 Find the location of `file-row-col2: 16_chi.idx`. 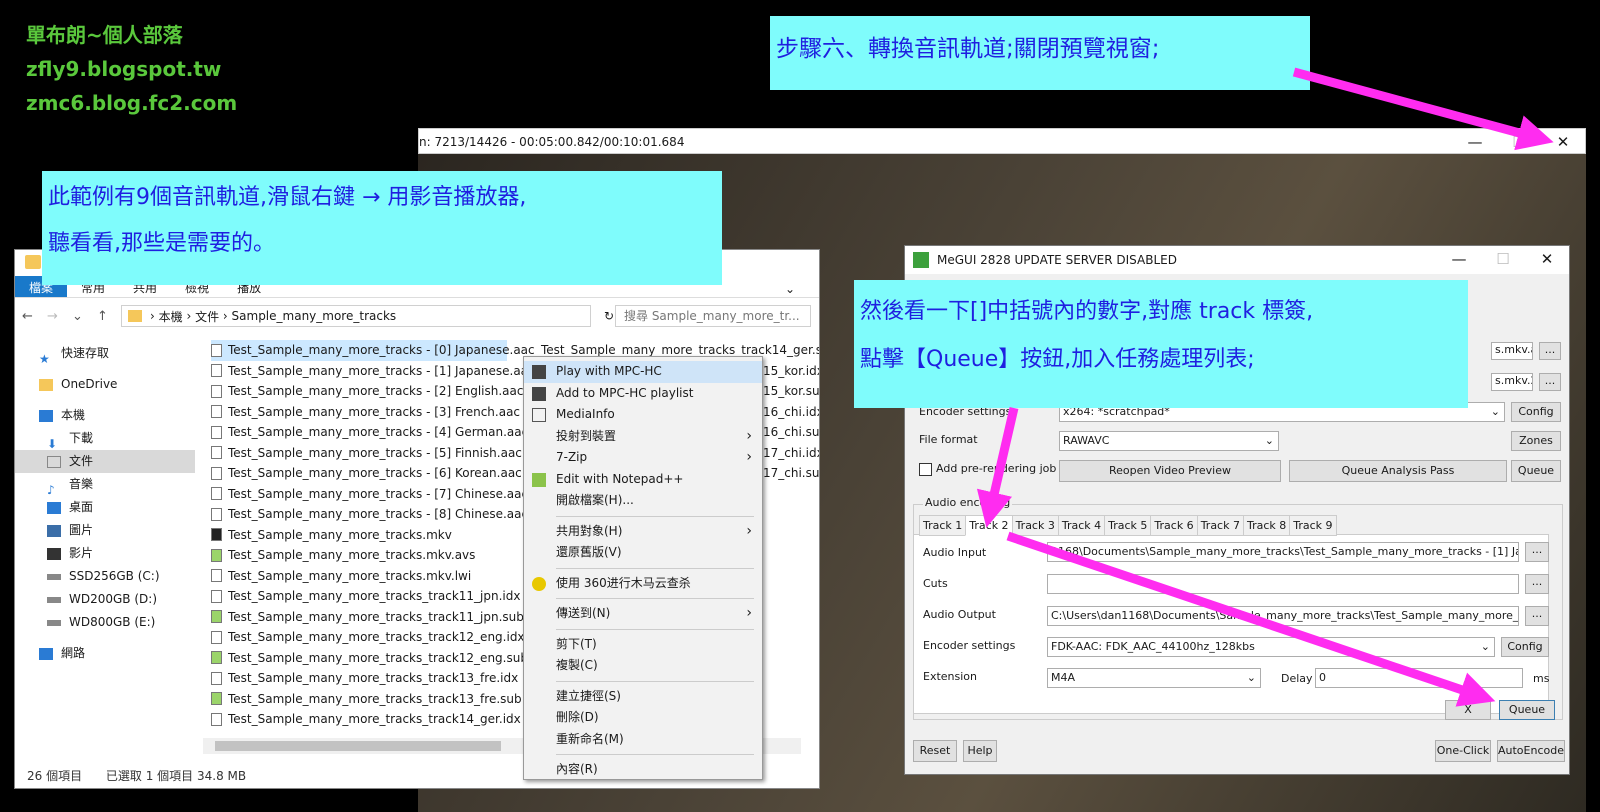

file-row-col2: 16_chi.idx is located at coordinates (791, 412).